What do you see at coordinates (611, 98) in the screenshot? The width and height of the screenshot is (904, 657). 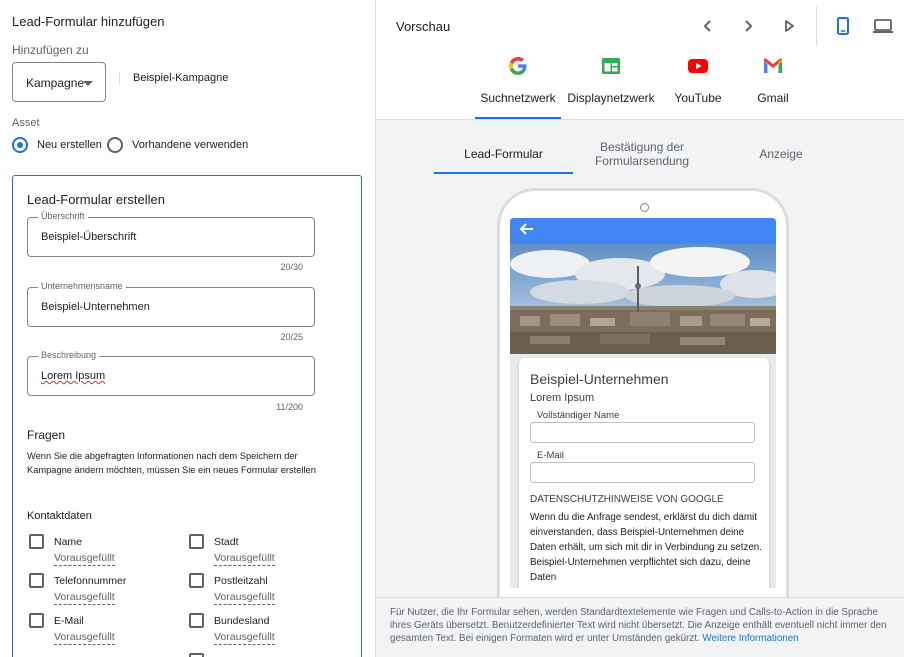 I see `tab-display-network-label: Displaynetzwerk` at bounding box center [611, 98].